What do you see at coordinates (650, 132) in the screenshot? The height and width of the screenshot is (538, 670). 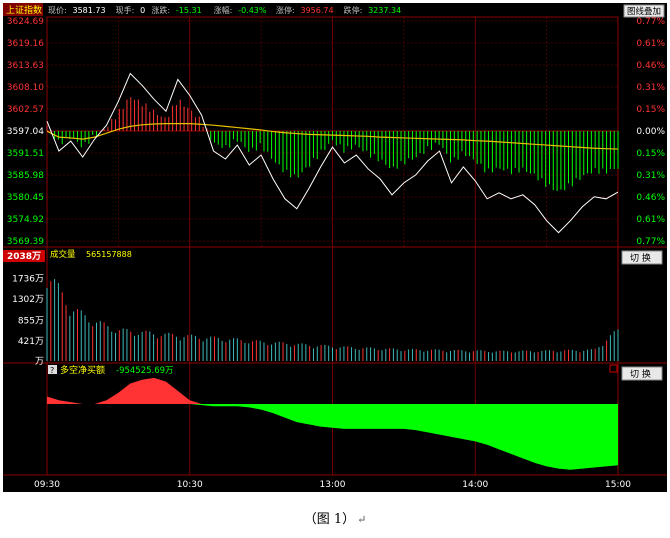 I see `percent-tick-label: 0.00%` at bounding box center [650, 132].